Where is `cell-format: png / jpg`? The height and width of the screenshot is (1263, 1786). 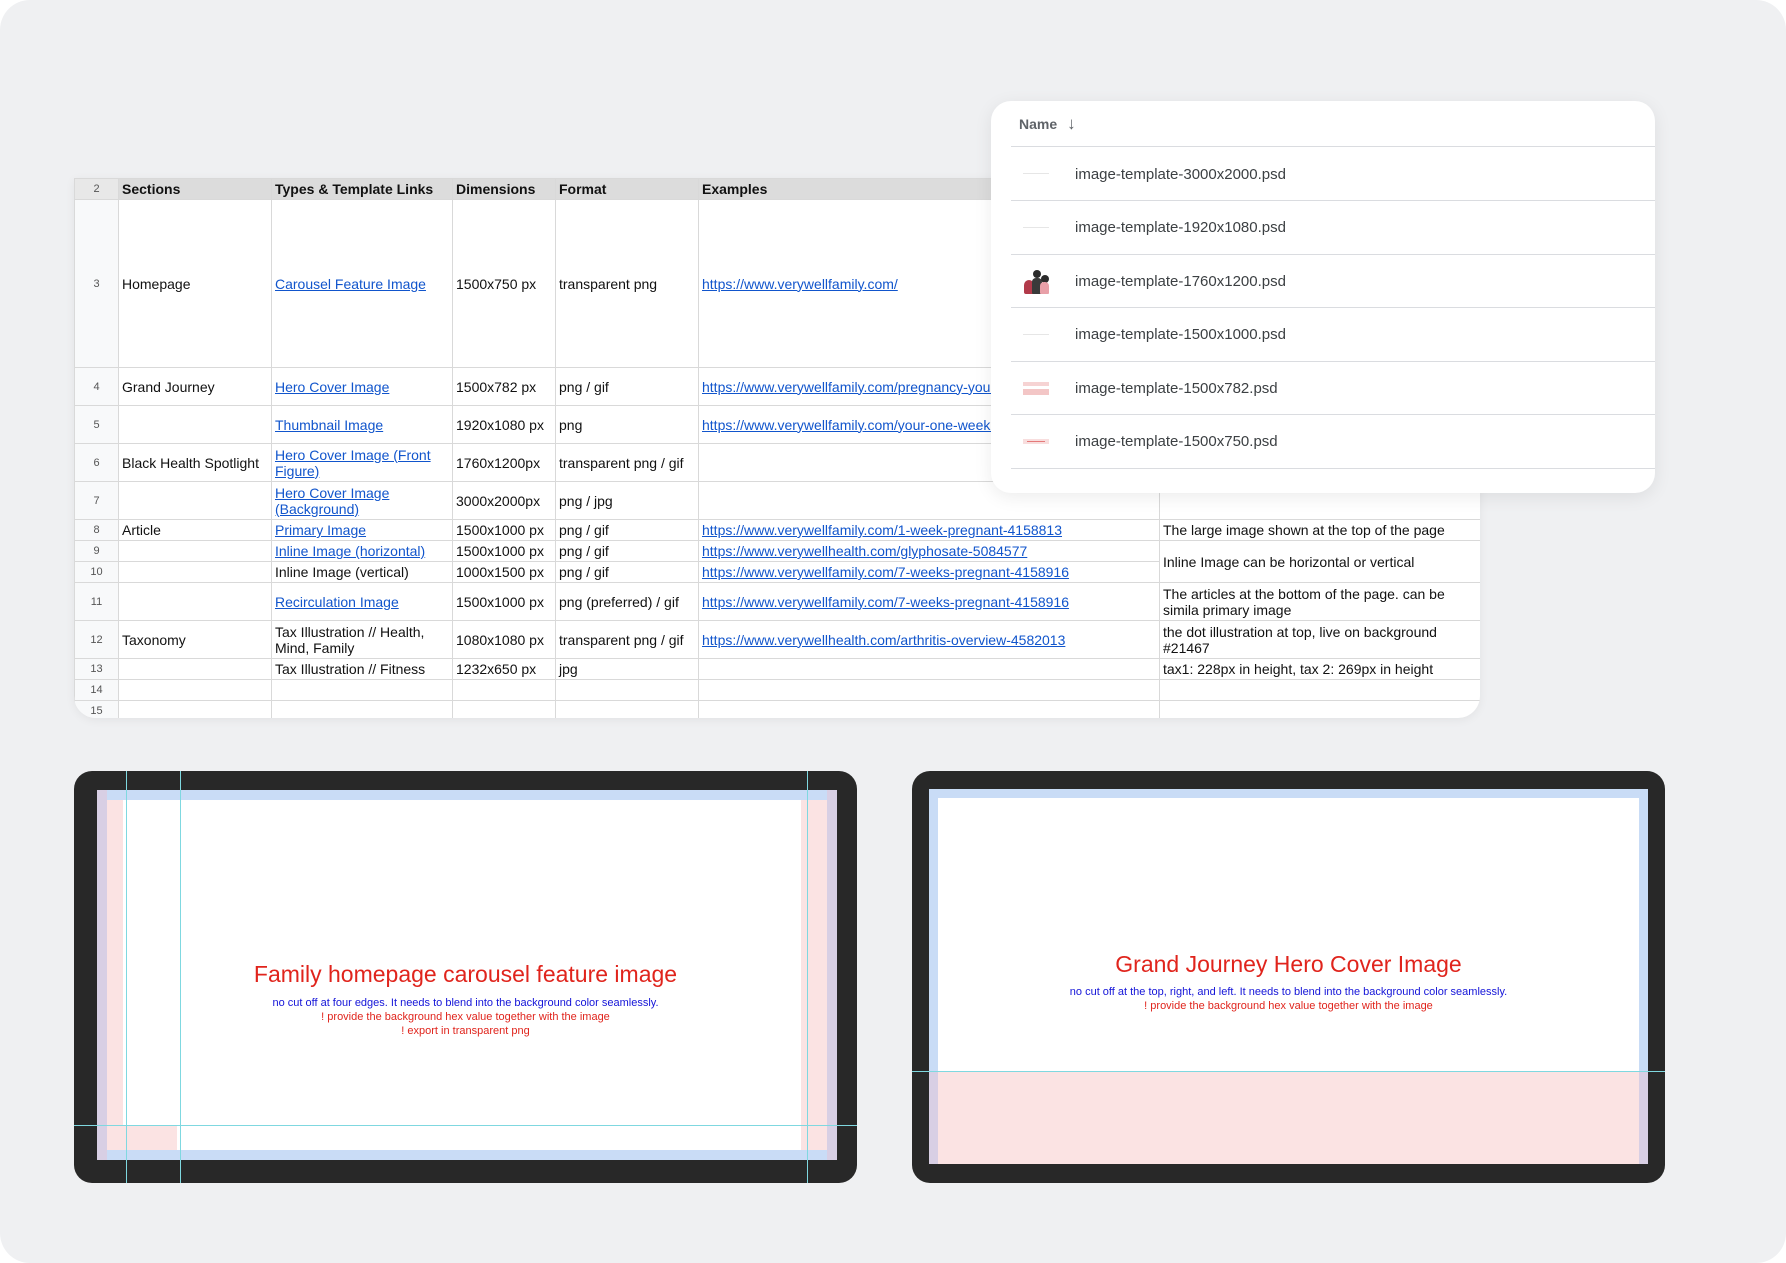 cell-format: png / jpg is located at coordinates (627, 500).